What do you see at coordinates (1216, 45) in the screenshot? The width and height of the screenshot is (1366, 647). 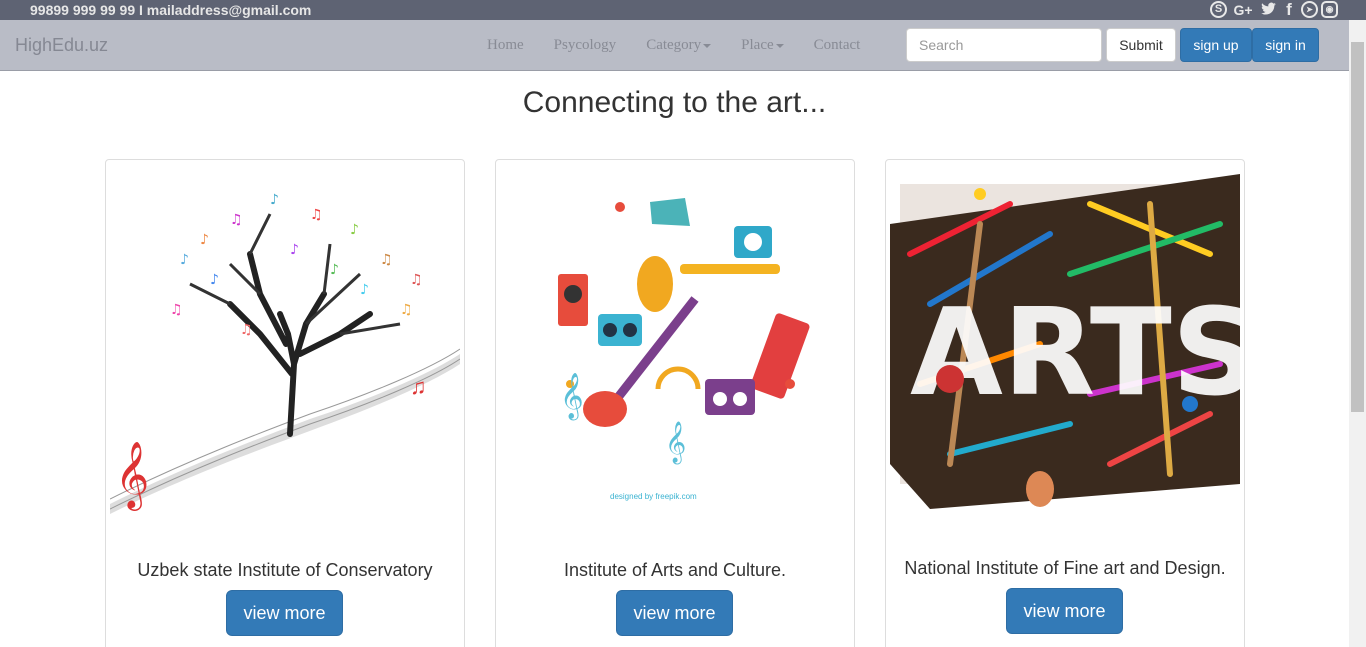 I see `sign-up-button: sign up` at bounding box center [1216, 45].